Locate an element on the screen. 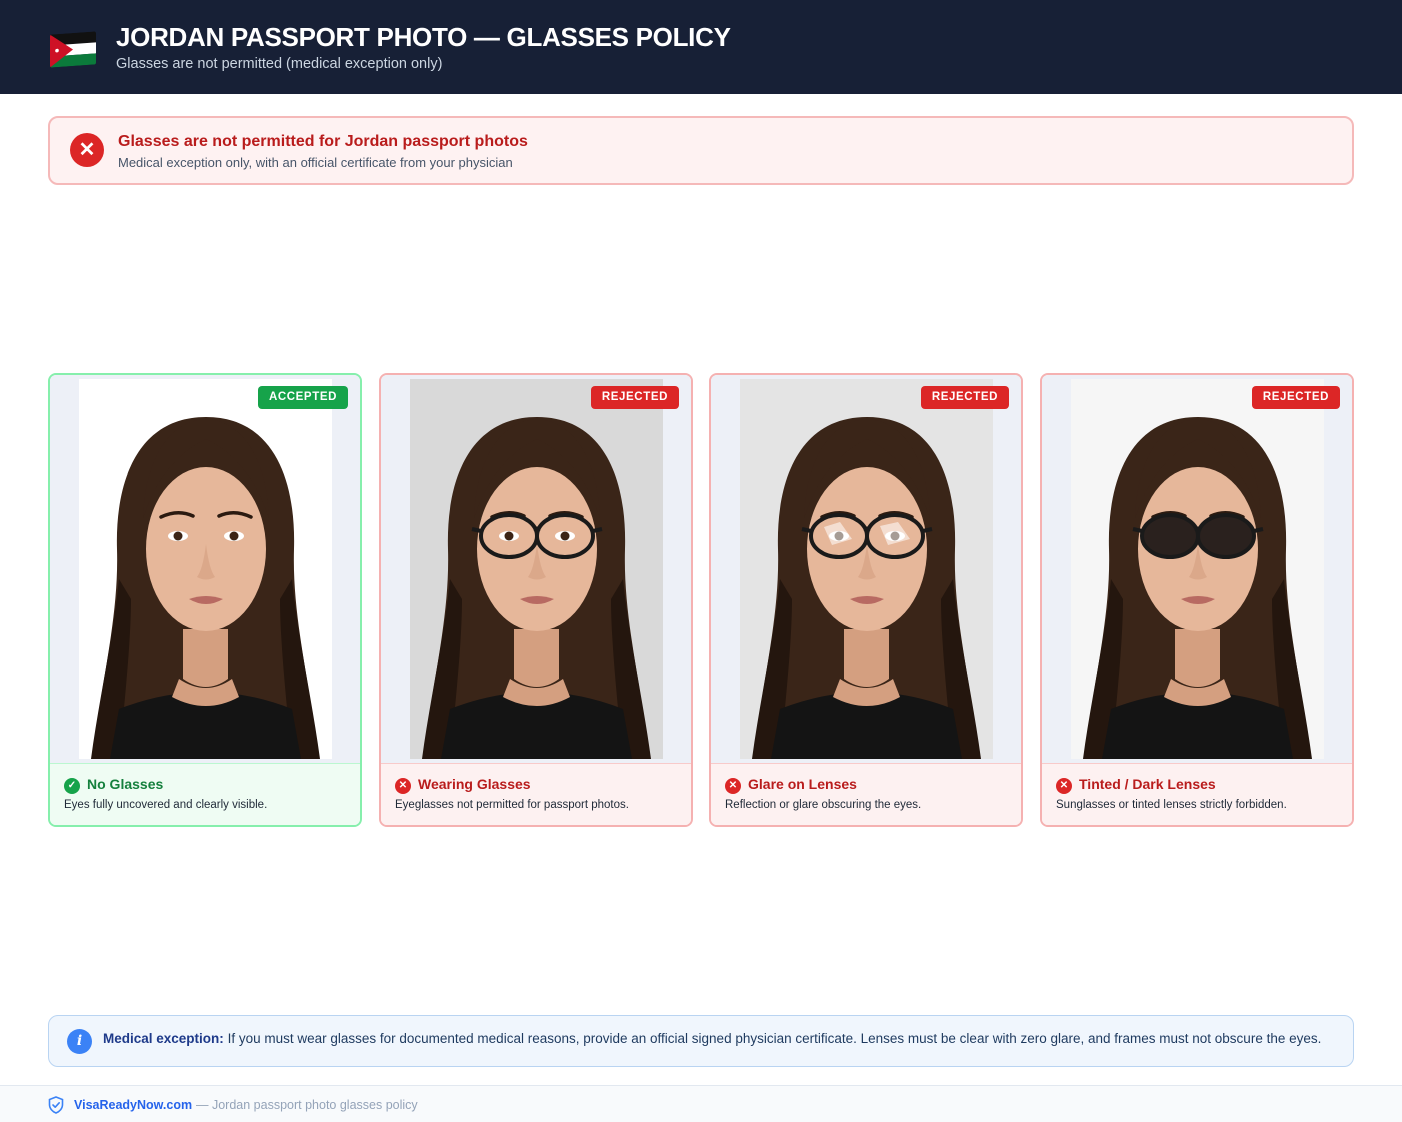  info-label: Medical exception: is located at coordinates (163, 1038).